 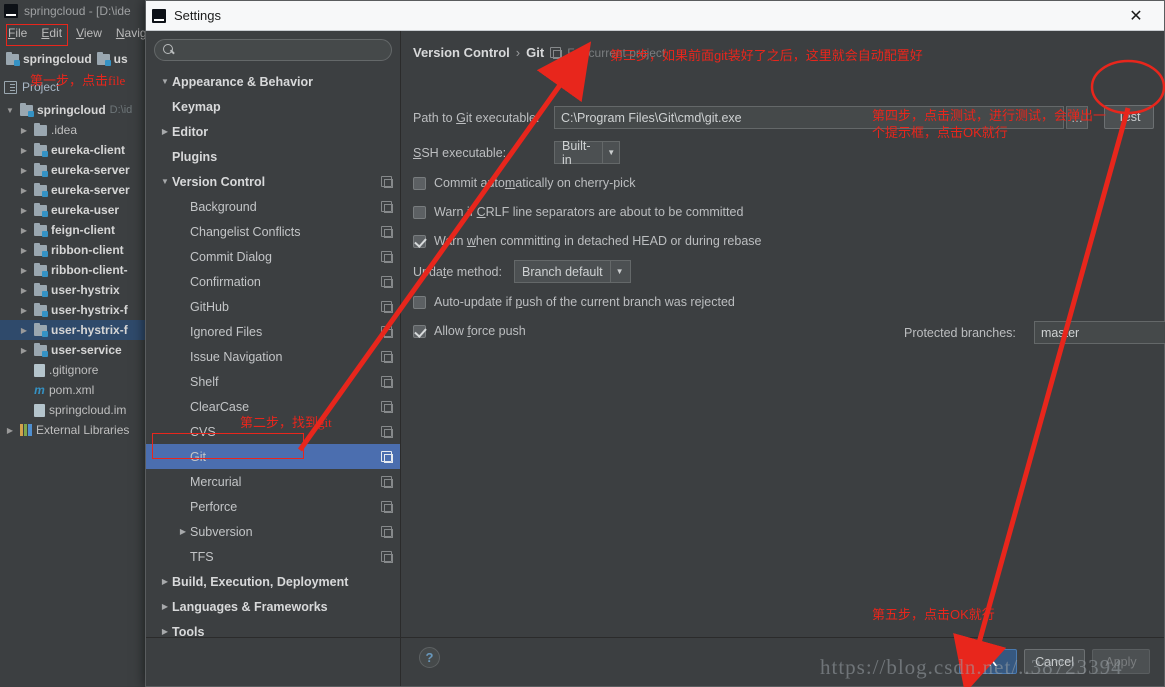 What do you see at coordinates (1136, 16) in the screenshot?
I see `close-icon: ✕` at bounding box center [1136, 16].